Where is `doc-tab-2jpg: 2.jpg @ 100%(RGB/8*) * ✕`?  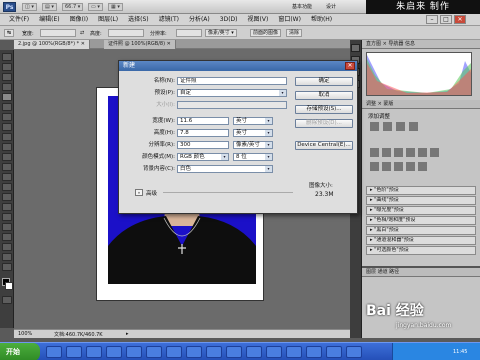
doc-tab-2jpg: 2.jpg @ 100%(RGB/8*) * ✕ is located at coordinates (52, 44).